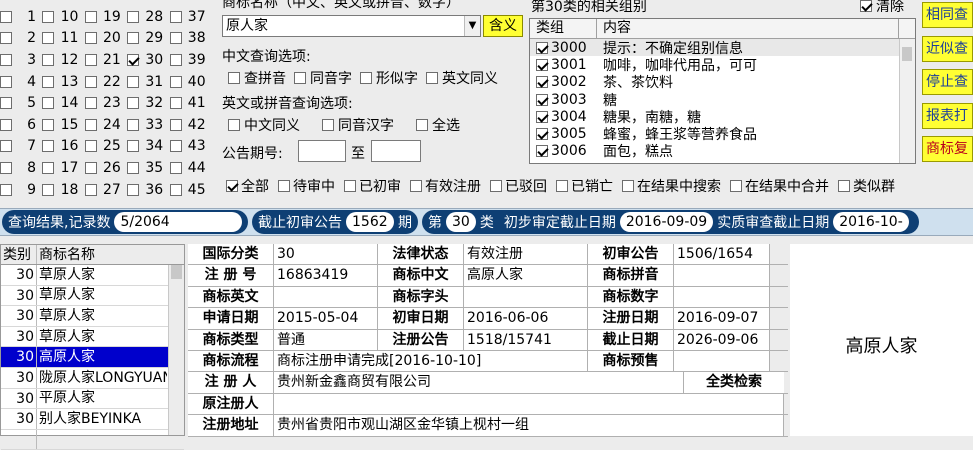 This screenshot has height=450, width=973. I want to click on filter-checkbox: 已初审, so click(372, 186).